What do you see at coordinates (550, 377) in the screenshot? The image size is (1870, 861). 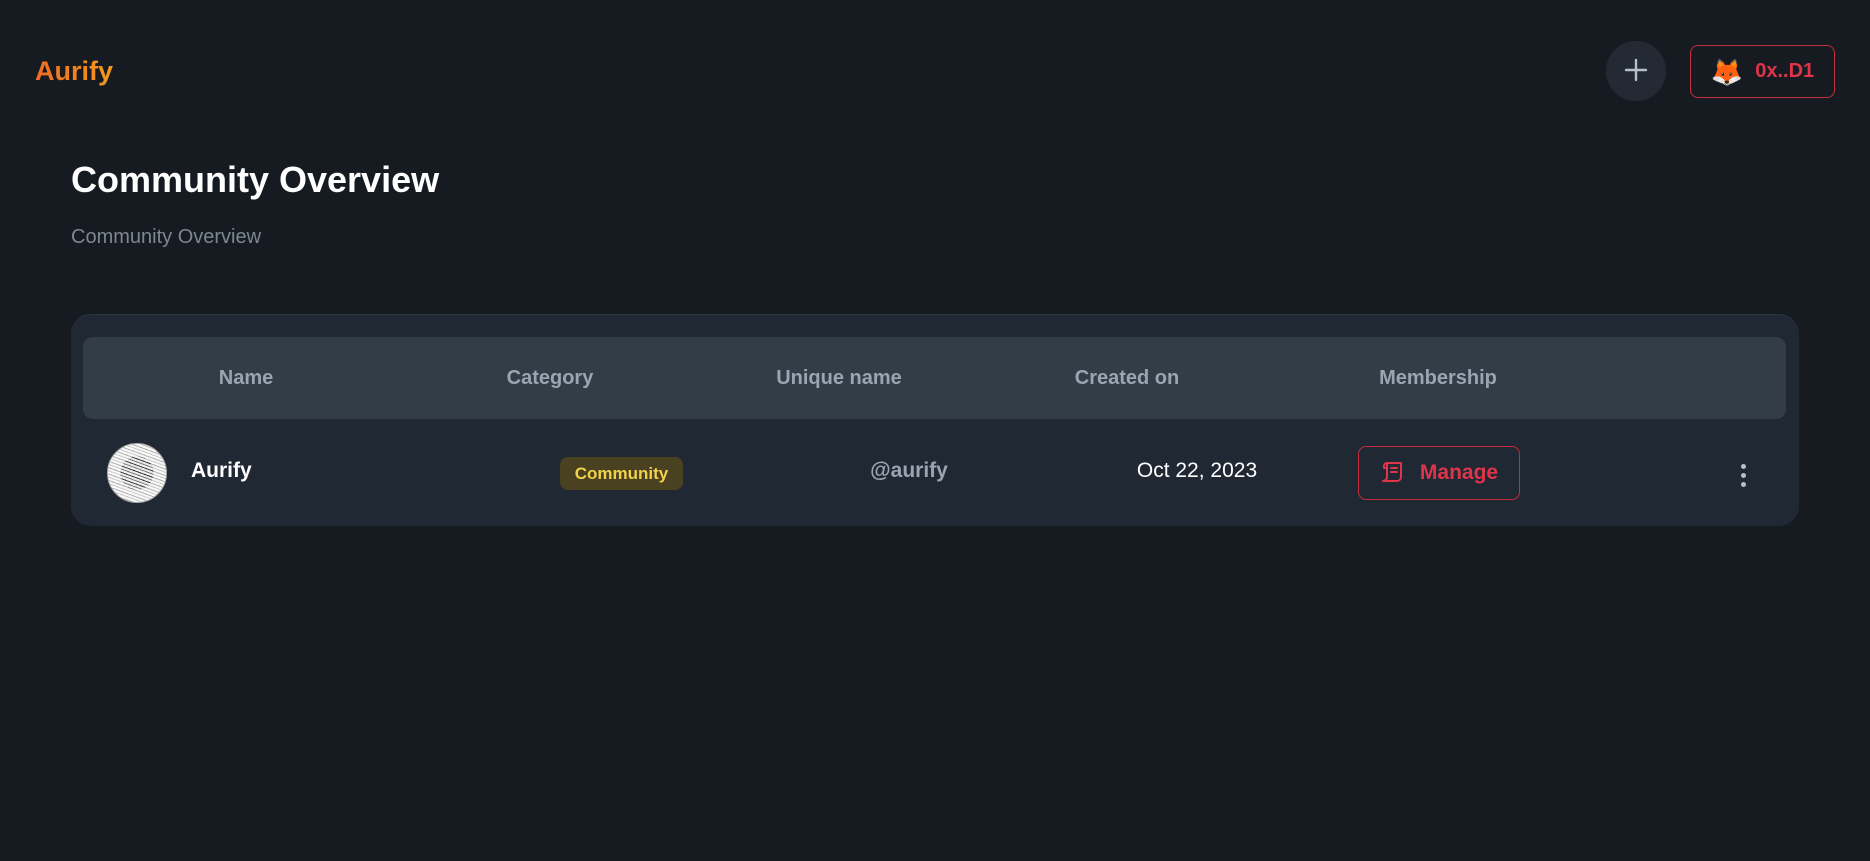 I see `column-header-category: Category` at bounding box center [550, 377].